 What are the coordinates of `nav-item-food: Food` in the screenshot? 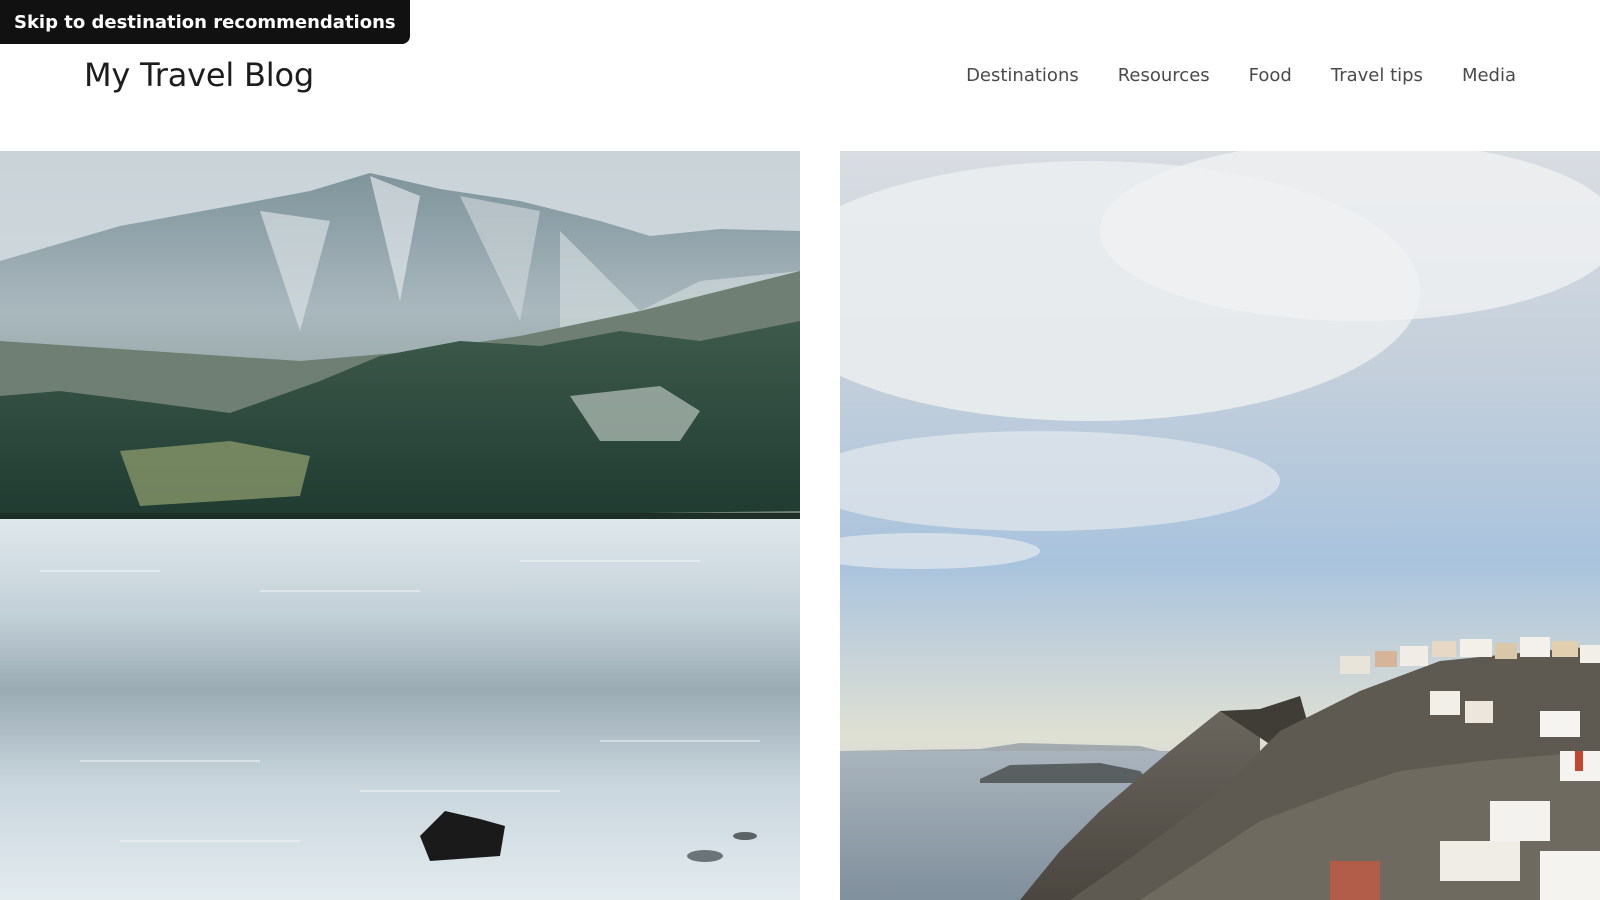 It's located at (1270, 75).